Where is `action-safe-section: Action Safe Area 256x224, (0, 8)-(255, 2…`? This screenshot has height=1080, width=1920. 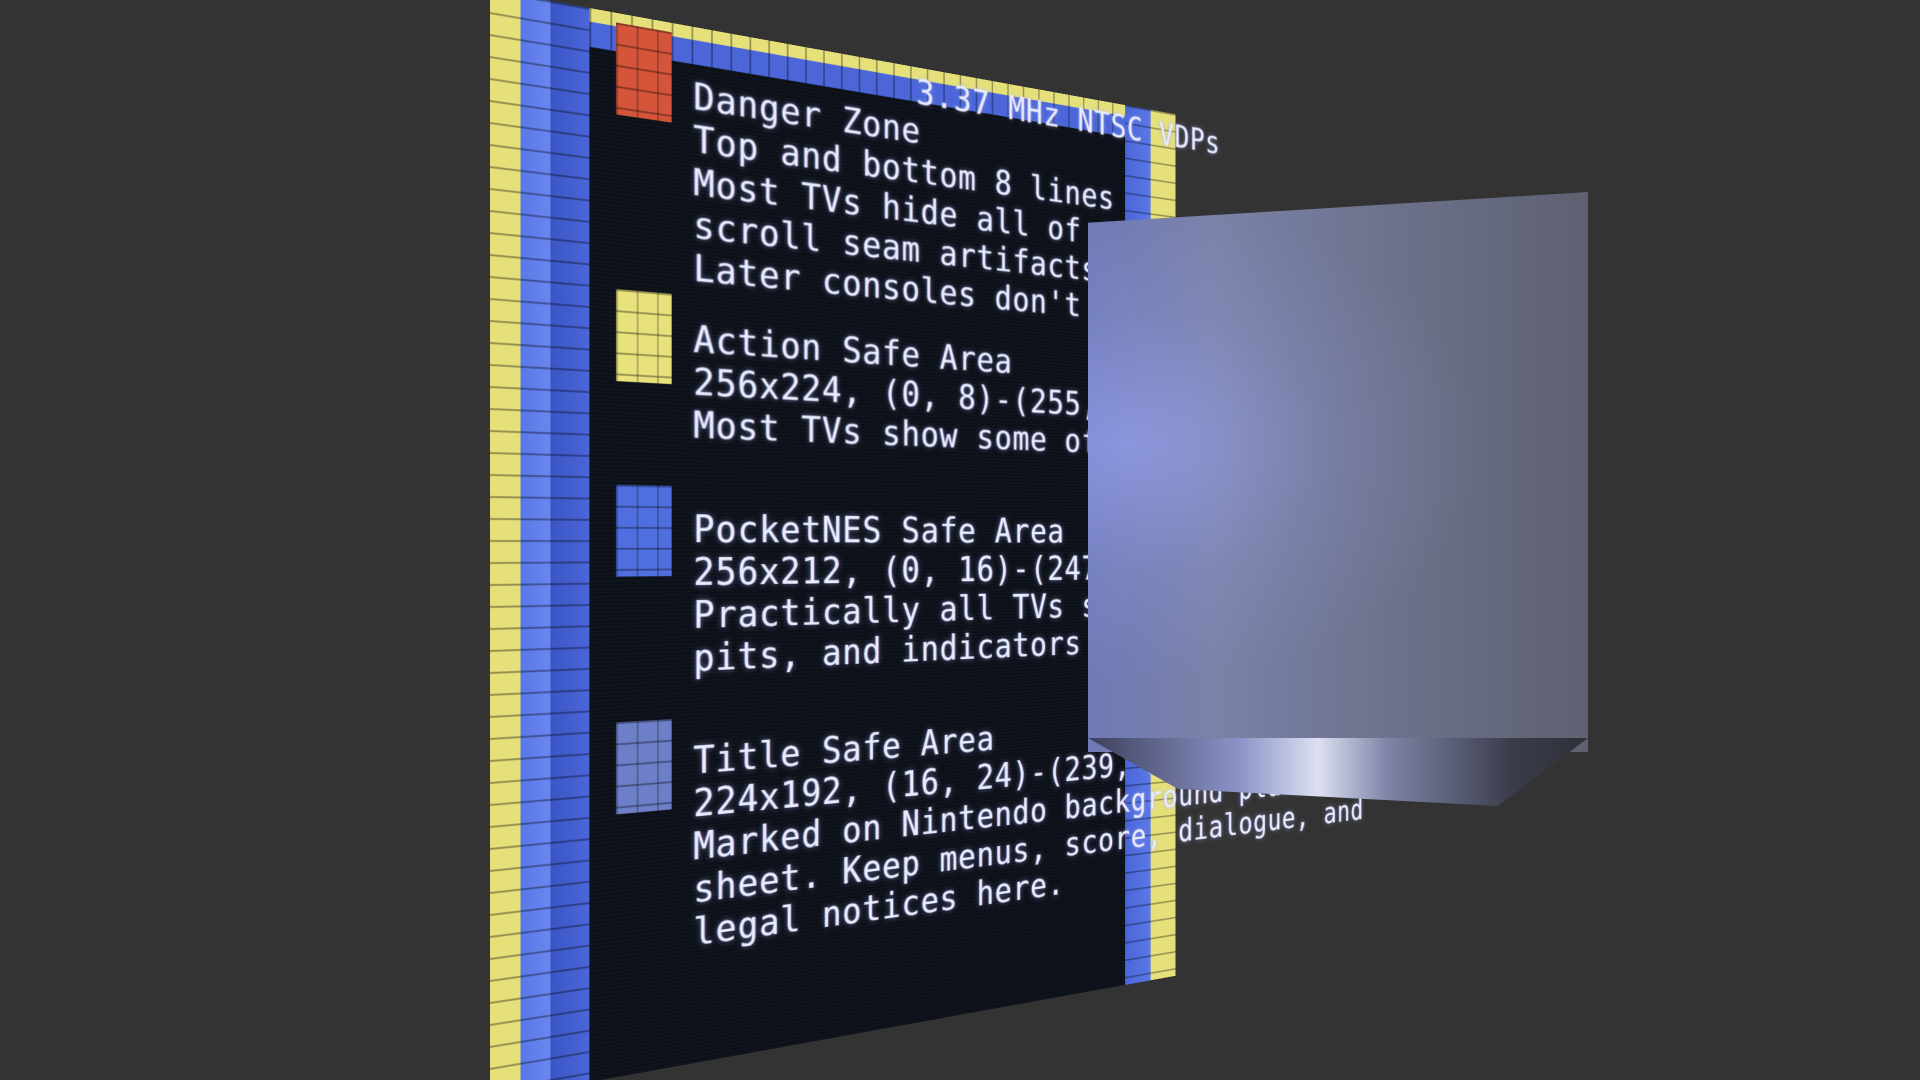
action-safe-section: Action Safe Area 256x224, (0, 8)-(255, 2… is located at coordinates (935, 390).